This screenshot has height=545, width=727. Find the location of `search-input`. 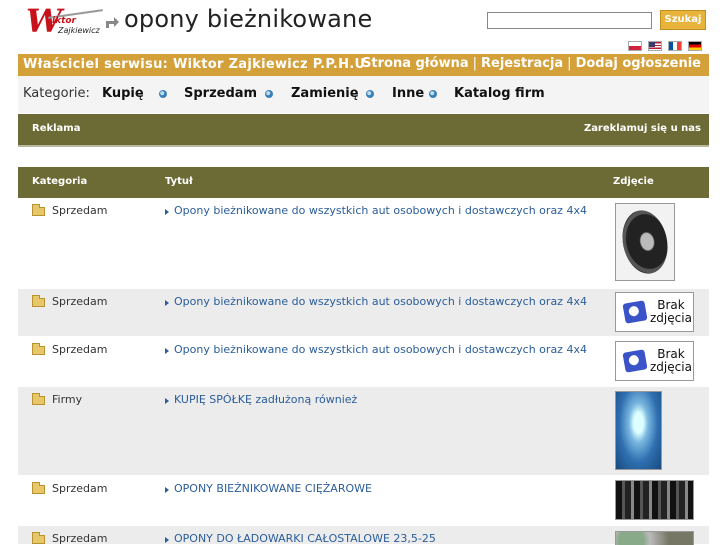

search-input is located at coordinates (569, 20).